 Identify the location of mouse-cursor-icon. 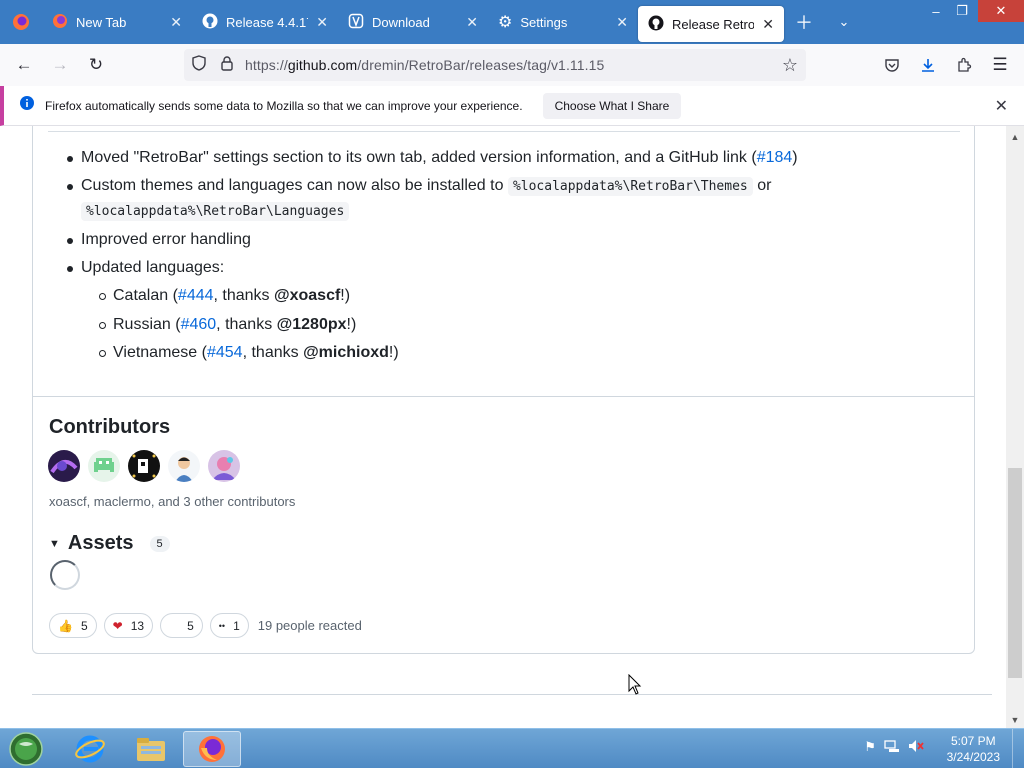
(635, 687).